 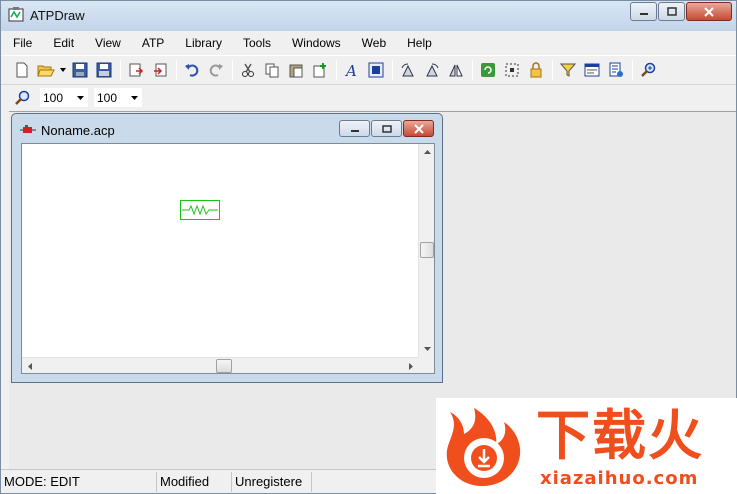 What do you see at coordinates (53, 97) in the screenshot?
I see `zoom-value-1: 100` at bounding box center [53, 97].